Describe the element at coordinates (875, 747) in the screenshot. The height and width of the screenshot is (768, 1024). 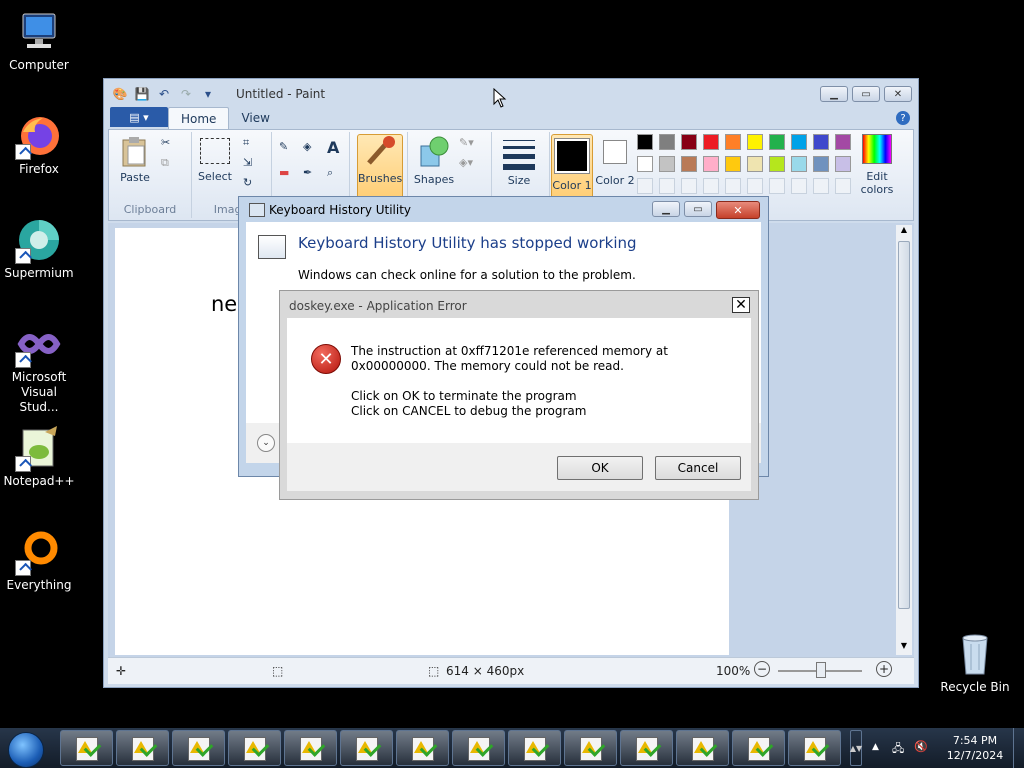
I see `show-hidden-icons-button: ▲` at that location.